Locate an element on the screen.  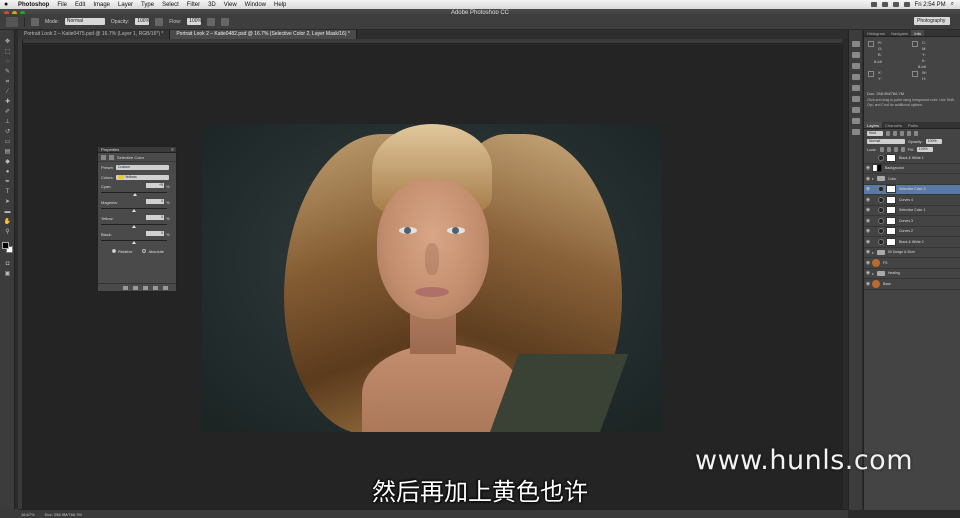
foreground-color is located at coordinates (5, 245).